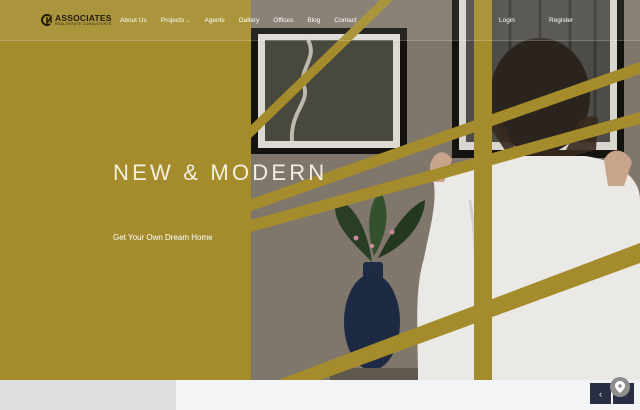 Image resolution: width=640 pixels, height=410 pixels. What do you see at coordinates (88, 395) in the screenshot?
I see `below-hero-left-panel` at bounding box center [88, 395].